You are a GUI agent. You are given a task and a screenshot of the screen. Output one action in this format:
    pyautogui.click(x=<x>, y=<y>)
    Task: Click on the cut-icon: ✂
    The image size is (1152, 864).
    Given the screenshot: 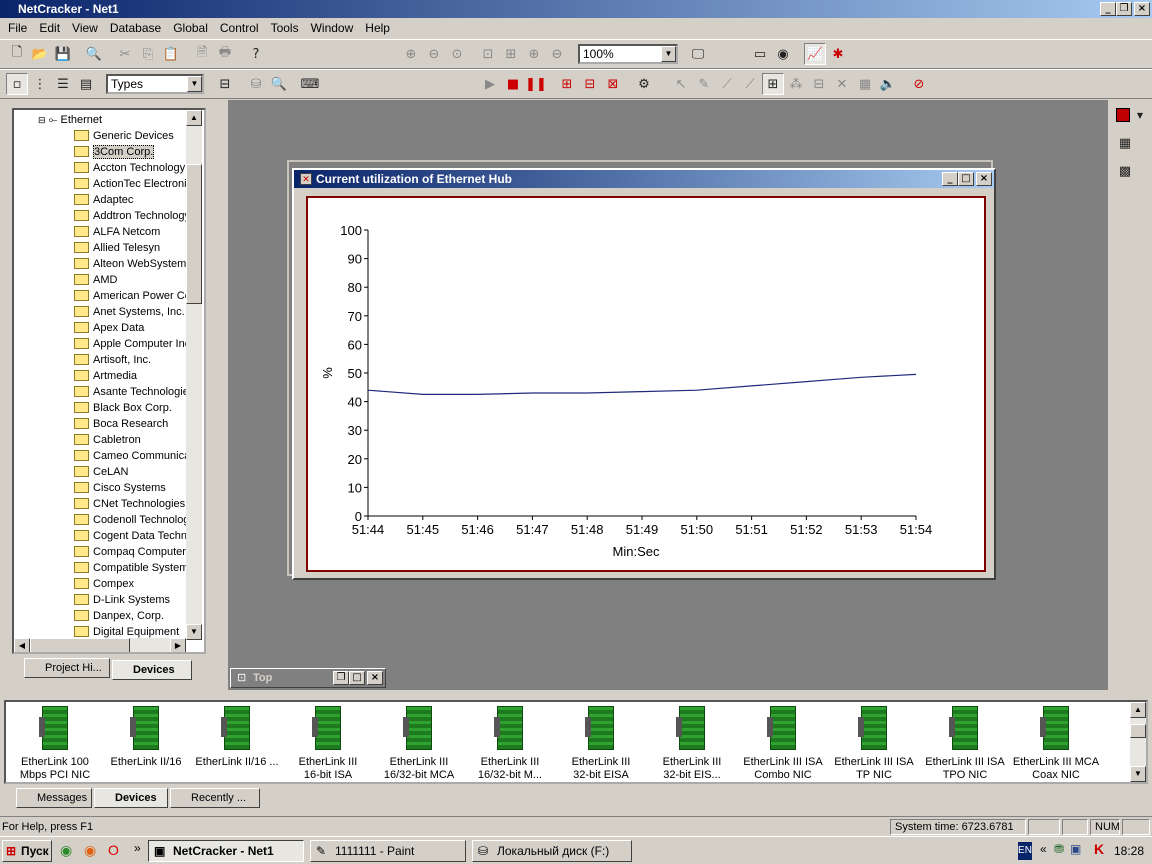 What is the action you would take?
    pyautogui.click(x=125, y=54)
    